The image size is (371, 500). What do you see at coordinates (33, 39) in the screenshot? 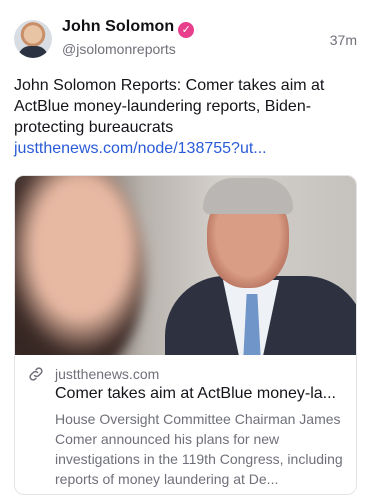
I see `avatar` at bounding box center [33, 39].